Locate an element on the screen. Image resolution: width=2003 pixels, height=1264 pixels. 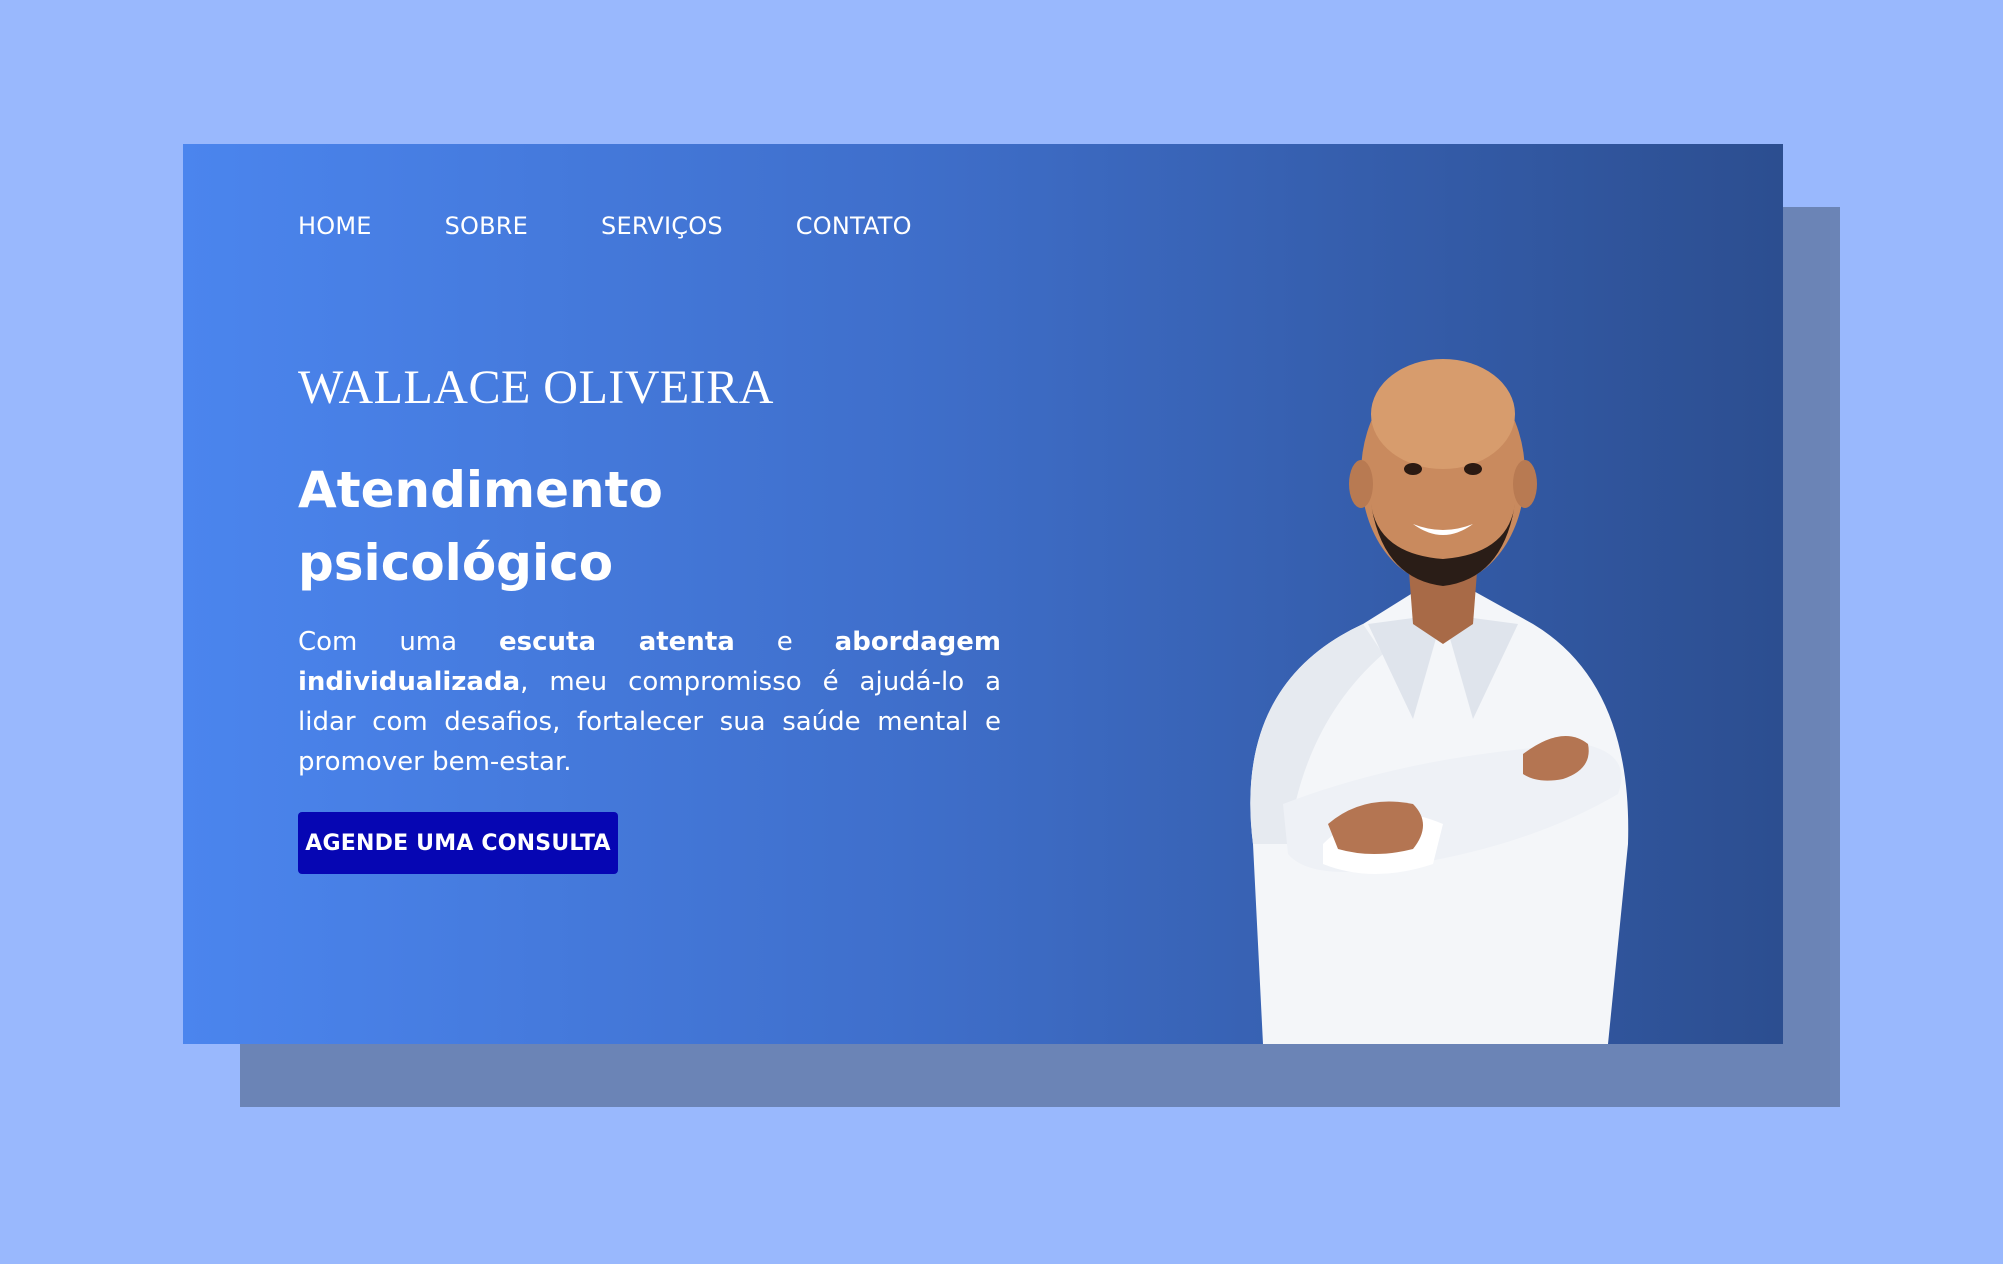
schedule-consultation-button: AGENDE UMA CONSULTA is located at coordinates (458, 843).